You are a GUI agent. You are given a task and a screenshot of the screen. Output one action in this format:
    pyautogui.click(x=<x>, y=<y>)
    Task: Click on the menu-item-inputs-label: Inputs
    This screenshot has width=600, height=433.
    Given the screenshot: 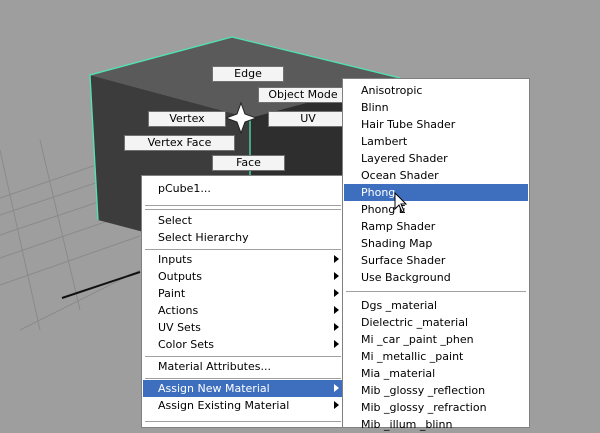 What is the action you would take?
    pyautogui.click(x=175, y=259)
    